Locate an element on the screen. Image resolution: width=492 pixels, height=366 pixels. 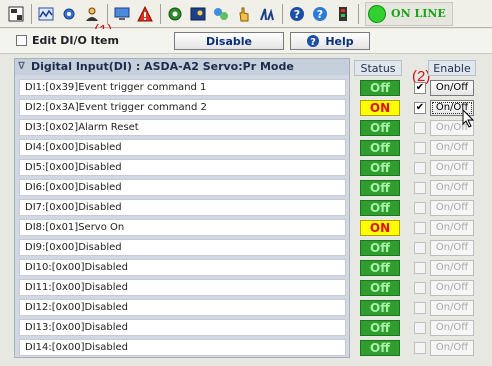
mouse-cursor-icon is located at coordinates (468, 118).